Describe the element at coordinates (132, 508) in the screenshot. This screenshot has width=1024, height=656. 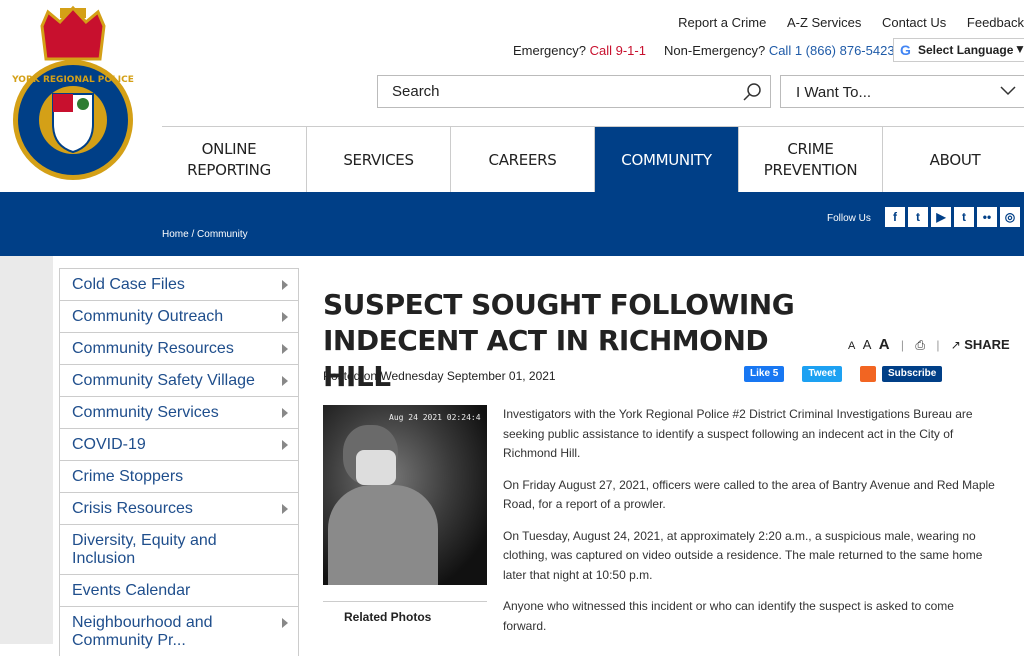
I see `sidebar-item-label: Crisis Resources` at that location.